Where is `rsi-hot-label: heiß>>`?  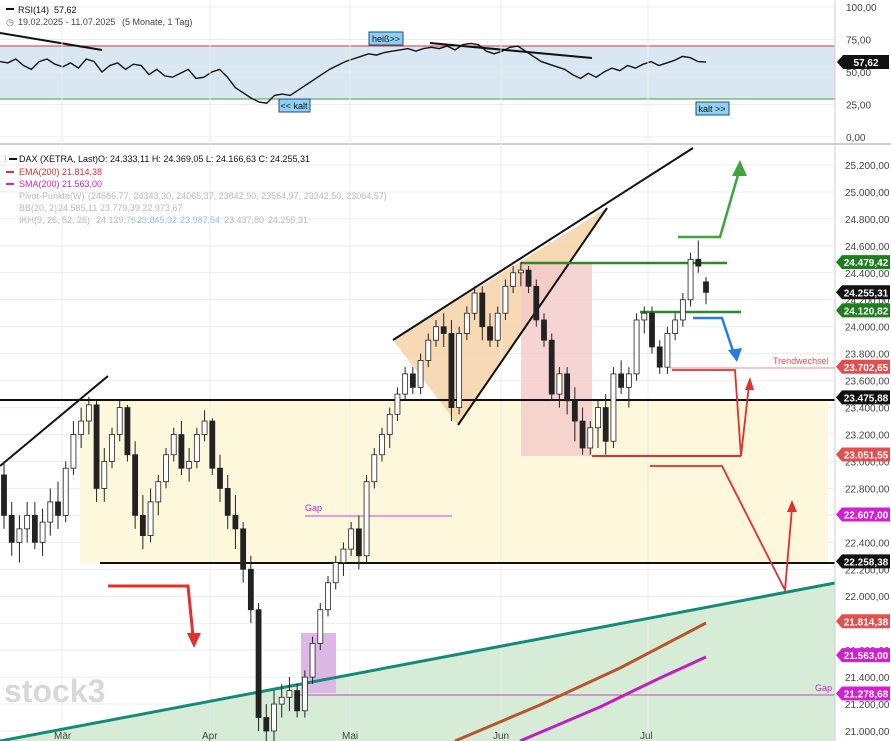 rsi-hot-label: heiß>> is located at coordinates (386, 38).